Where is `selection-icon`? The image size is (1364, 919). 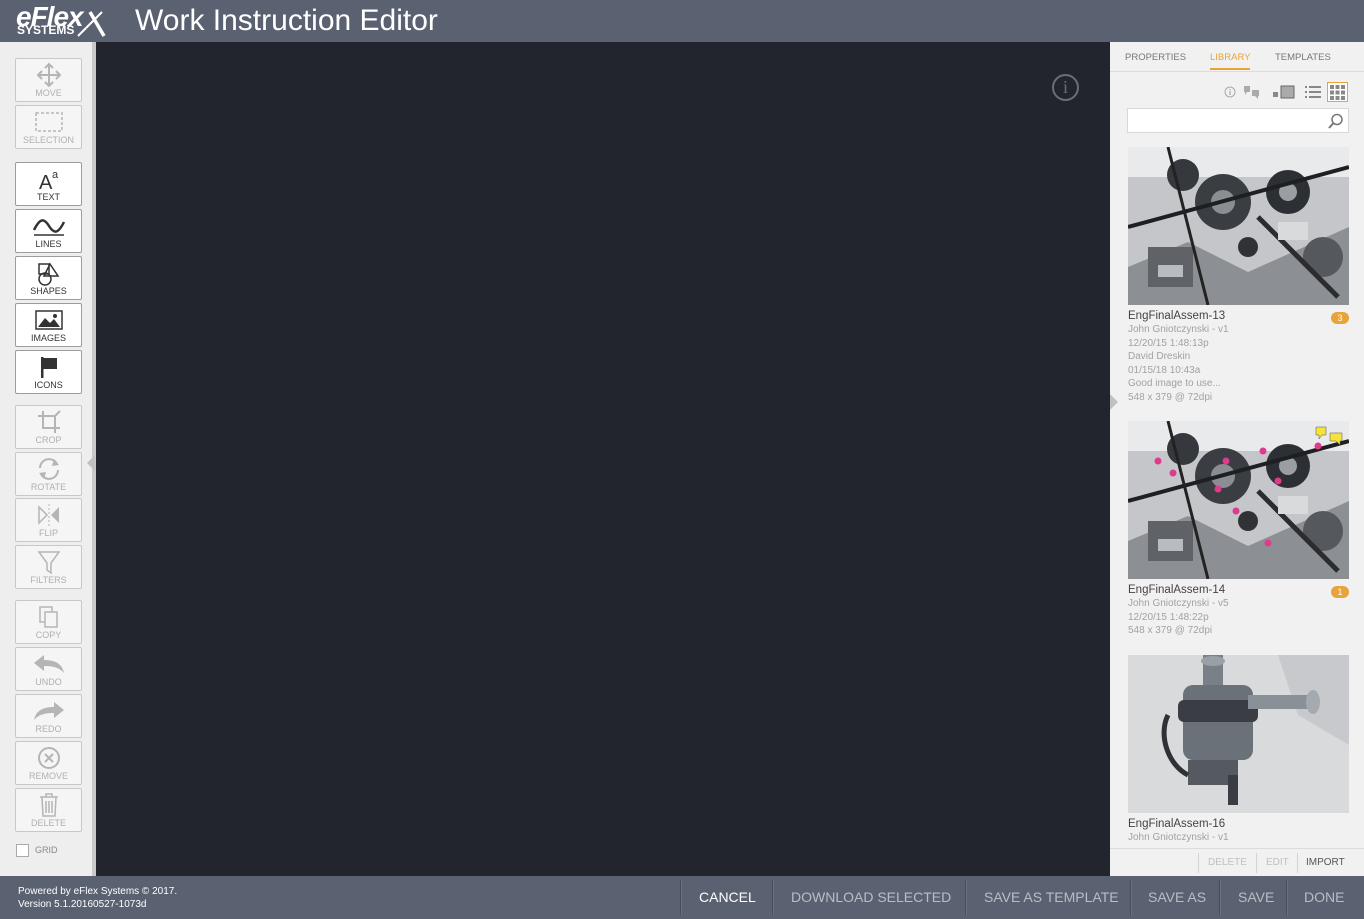
selection-icon is located at coordinates (48, 122).